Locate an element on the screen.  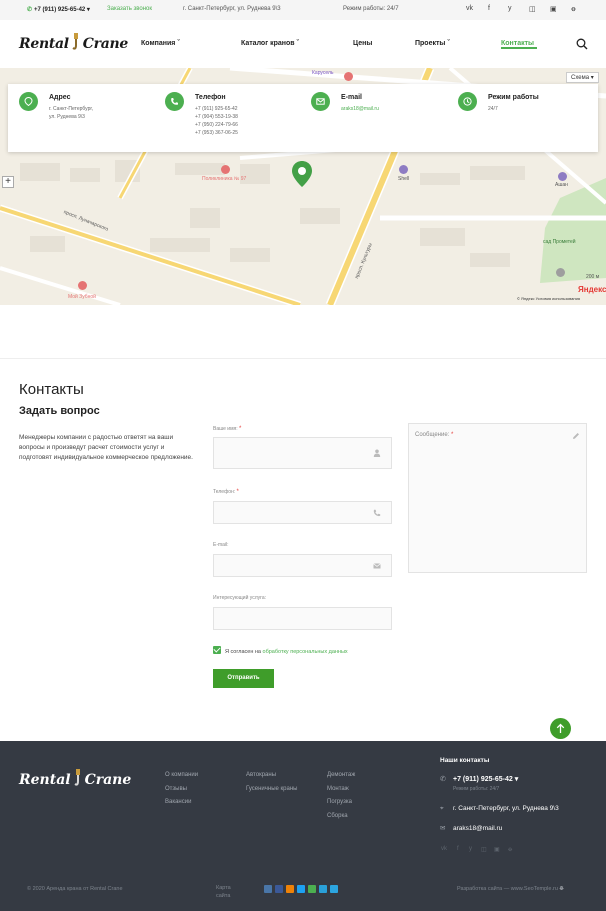
section-divider is located at coordinates (303, 358).